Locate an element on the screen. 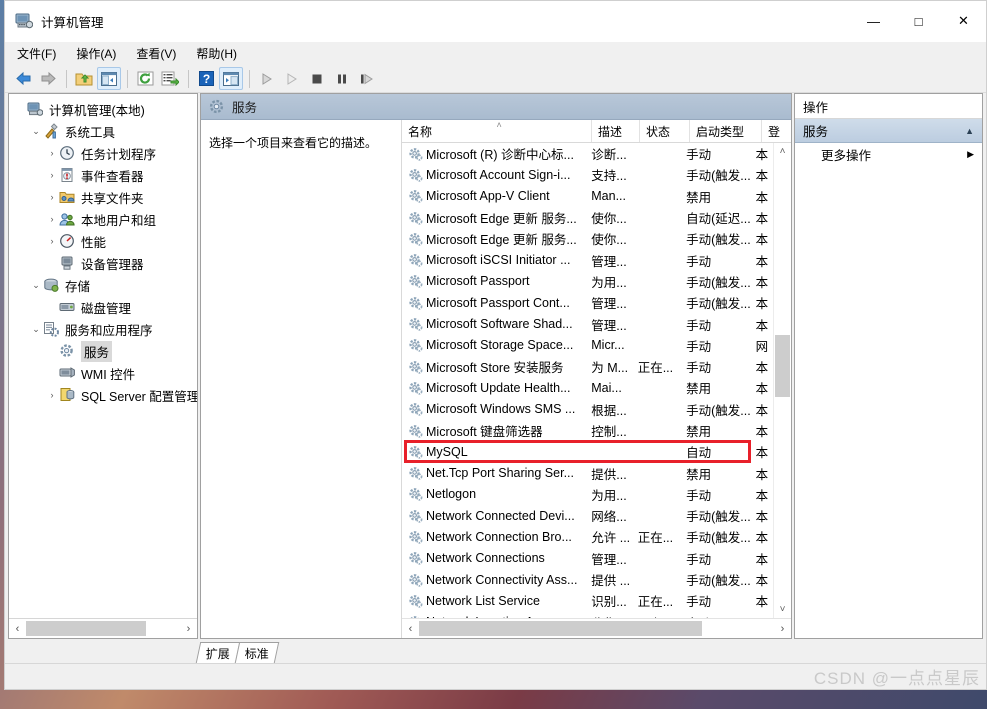 The image size is (987, 709). service-row: MySQL 自动 本 is located at coordinates (587, 451).